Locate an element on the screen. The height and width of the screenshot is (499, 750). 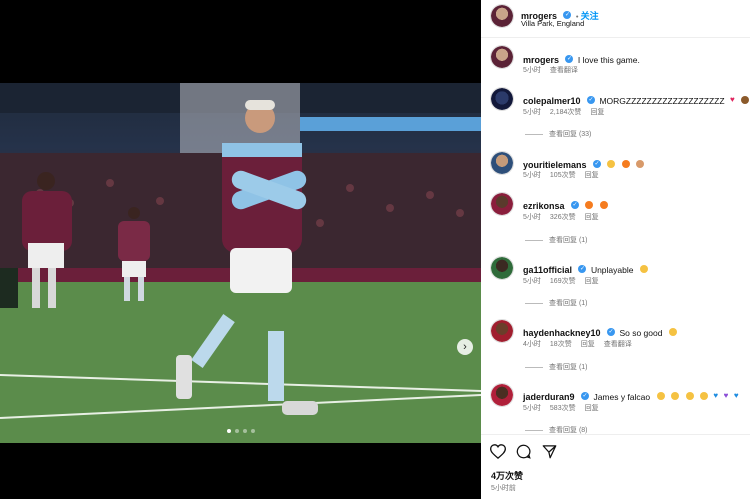
comment-username: ga11official is located at coordinates (547, 270).